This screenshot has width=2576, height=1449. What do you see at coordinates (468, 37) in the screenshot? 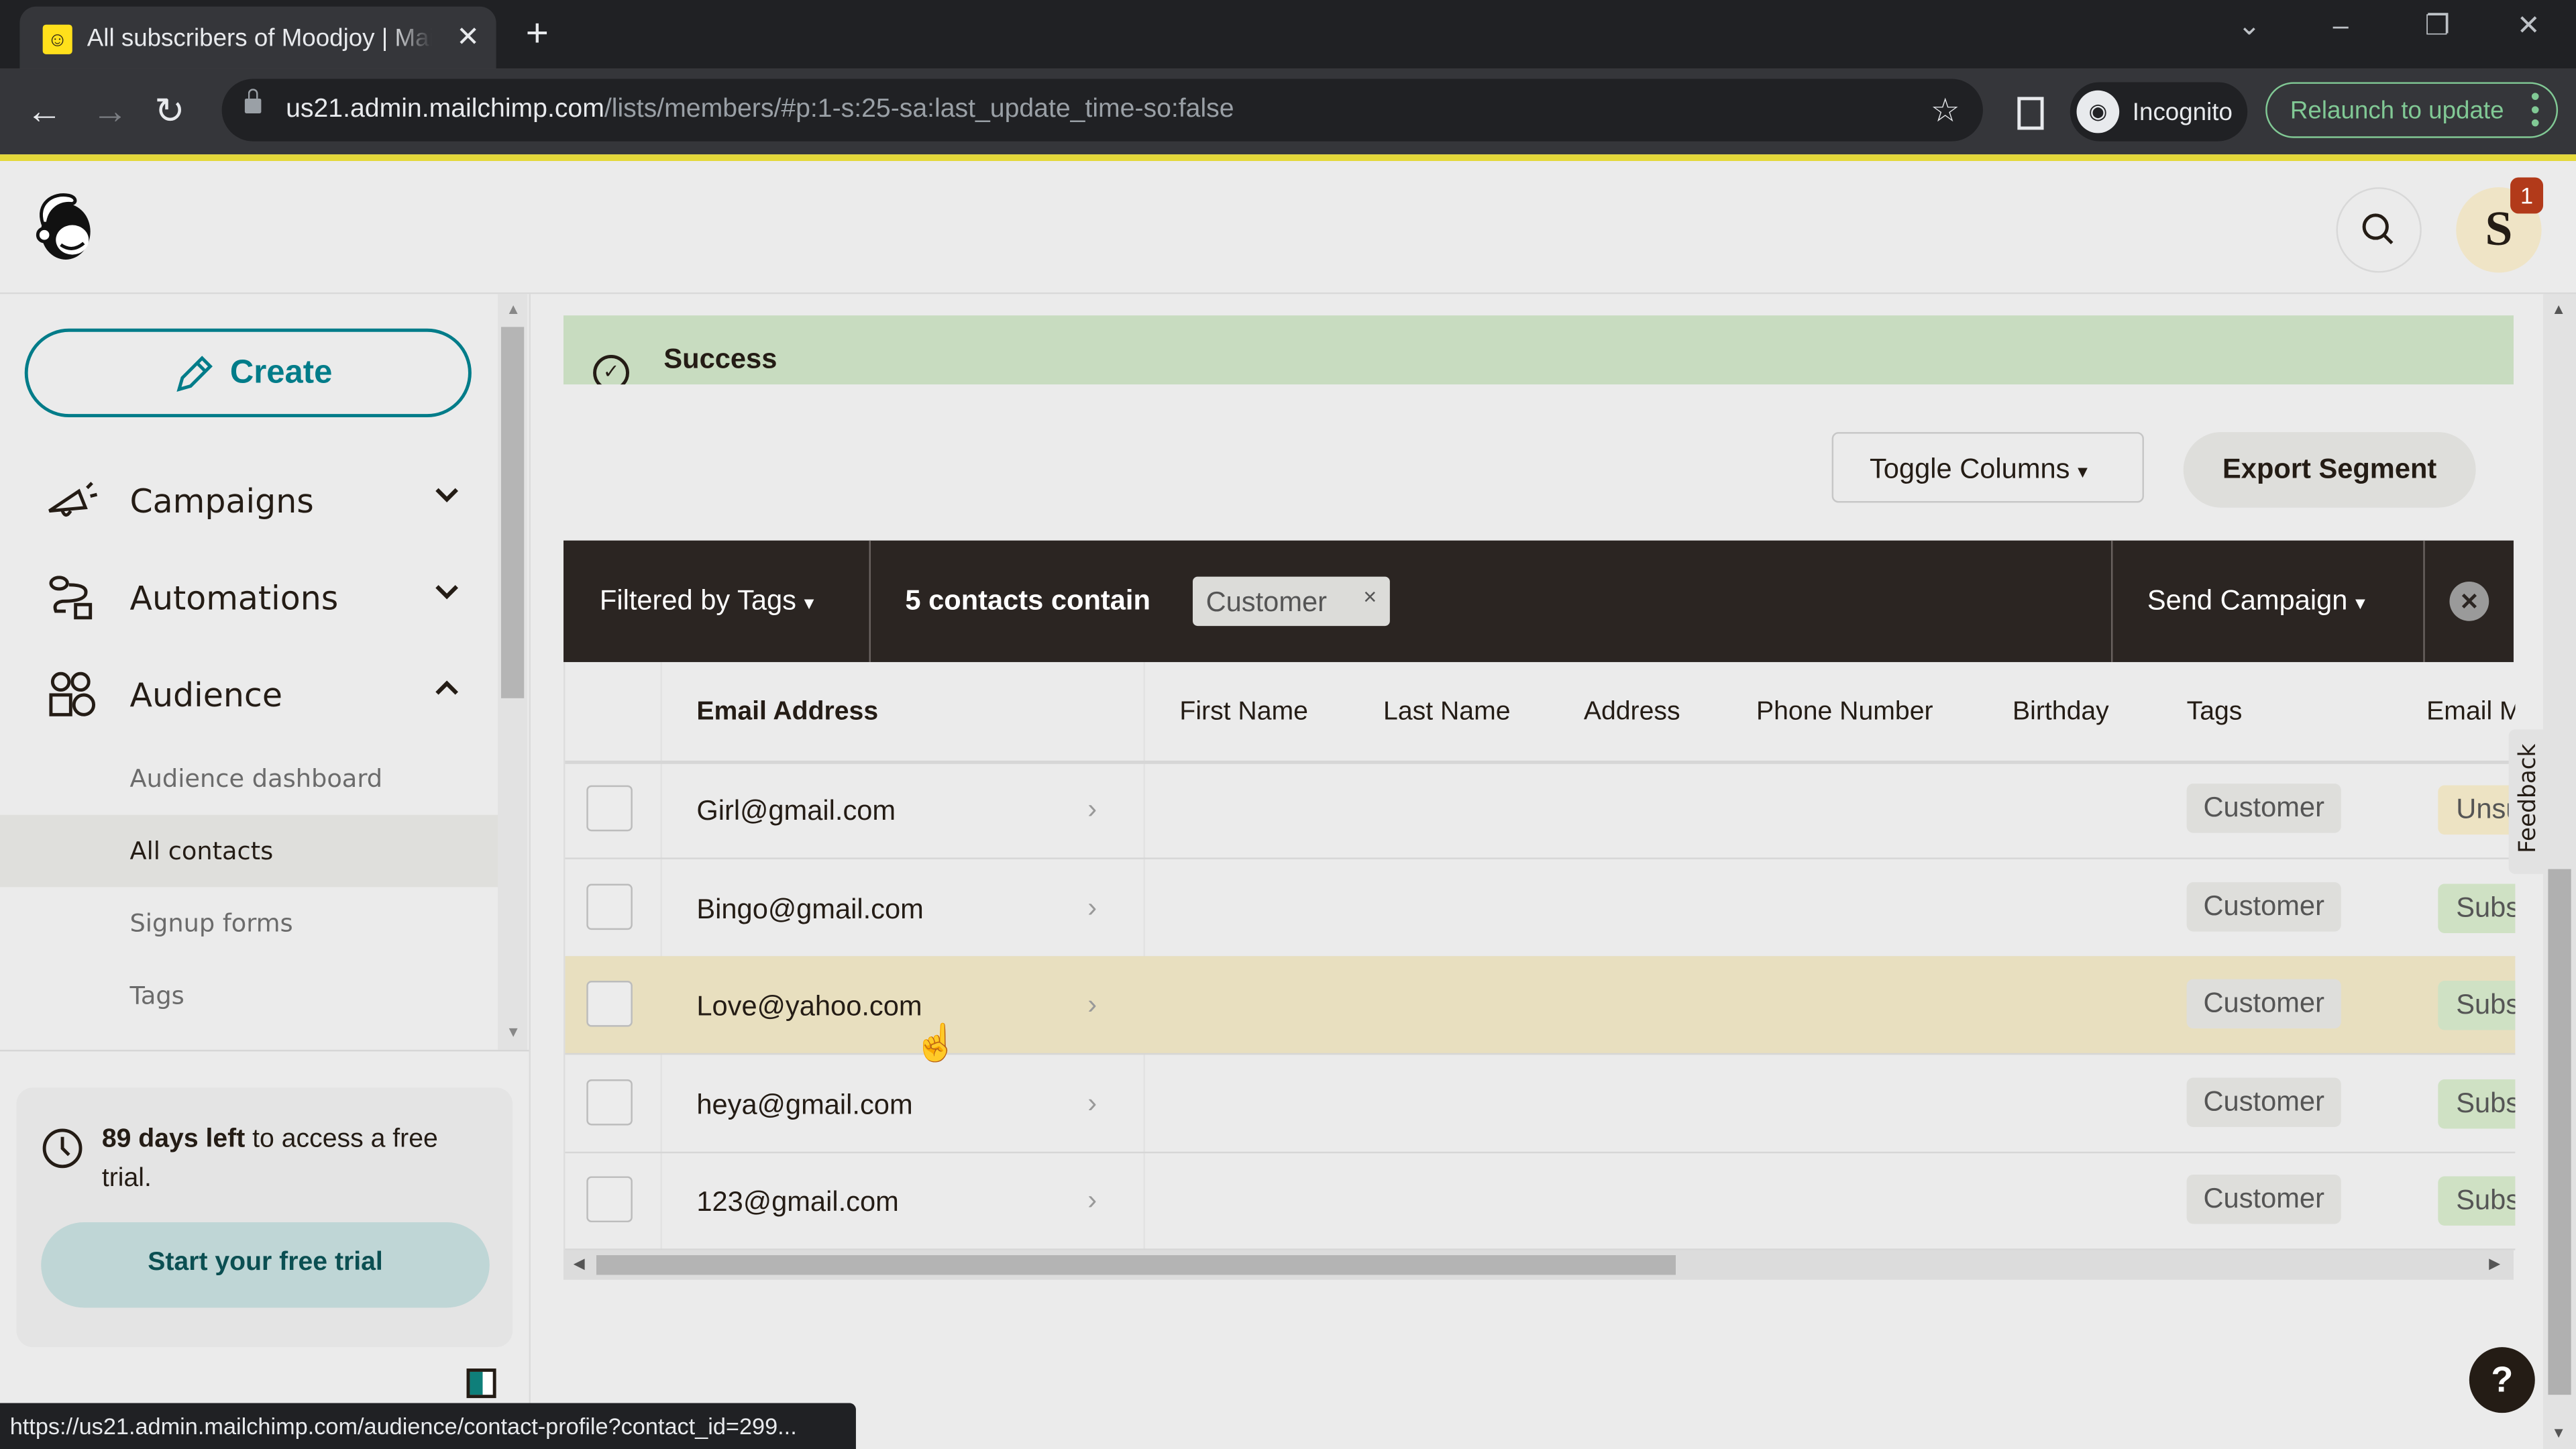
I see `close-tab-icon: ✕` at bounding box center [468, 37].